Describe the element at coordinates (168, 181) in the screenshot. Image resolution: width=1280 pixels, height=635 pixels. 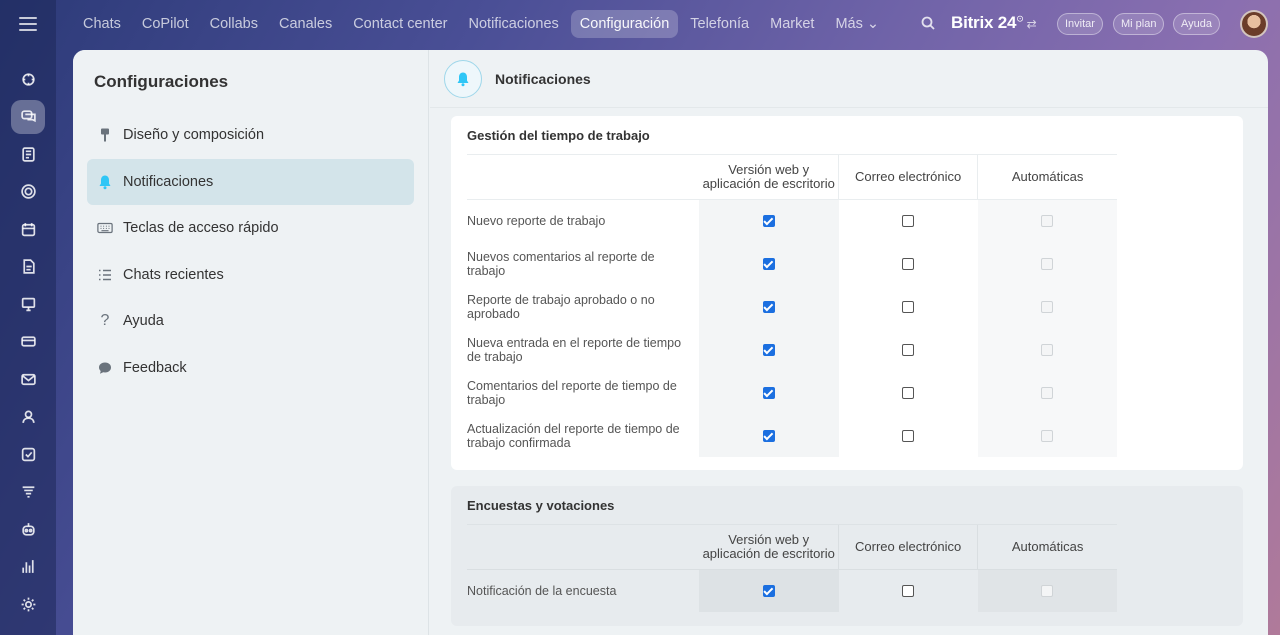
I see `sidebar-item-label: Notificaciones` at that location.